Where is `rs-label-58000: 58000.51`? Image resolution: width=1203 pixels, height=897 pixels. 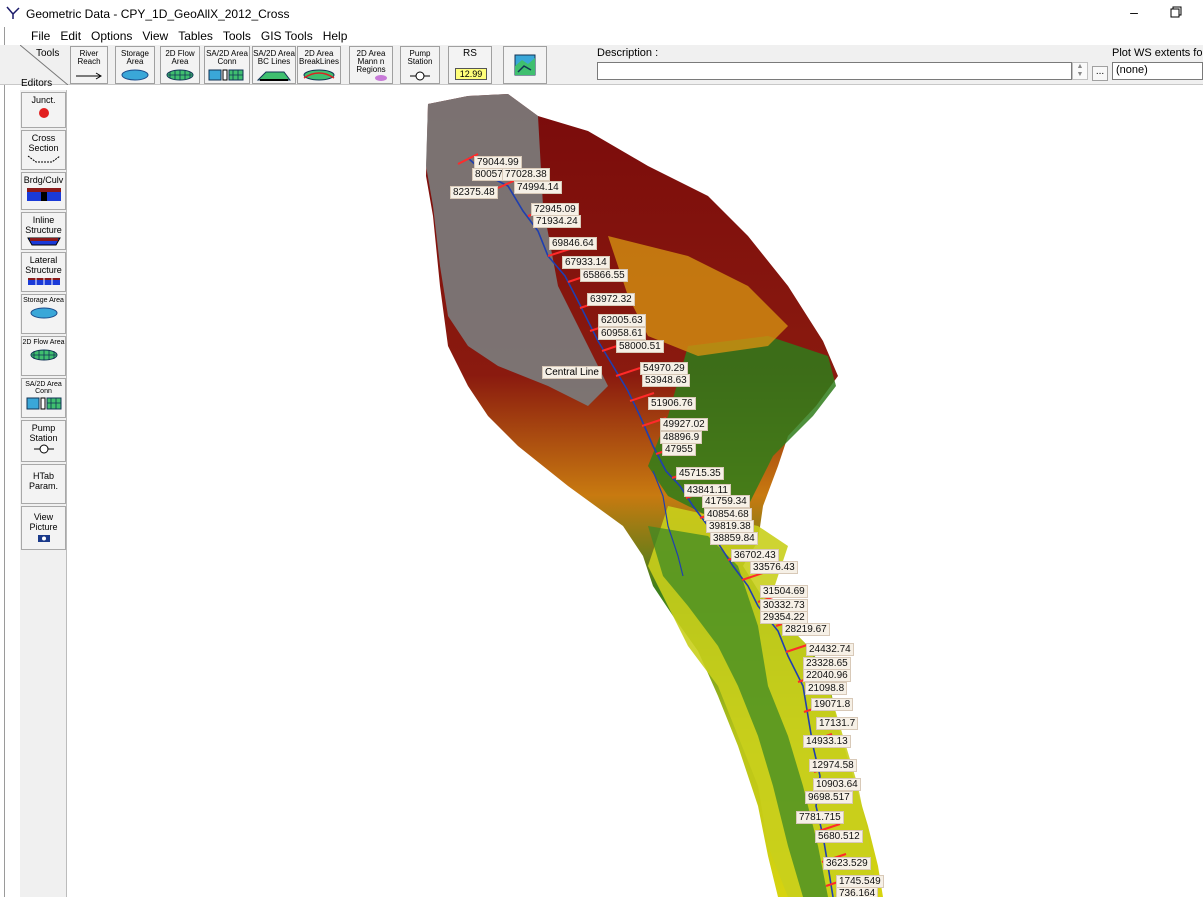
rs-label-58000: 58000.51 is located at coordinates (640, 346).